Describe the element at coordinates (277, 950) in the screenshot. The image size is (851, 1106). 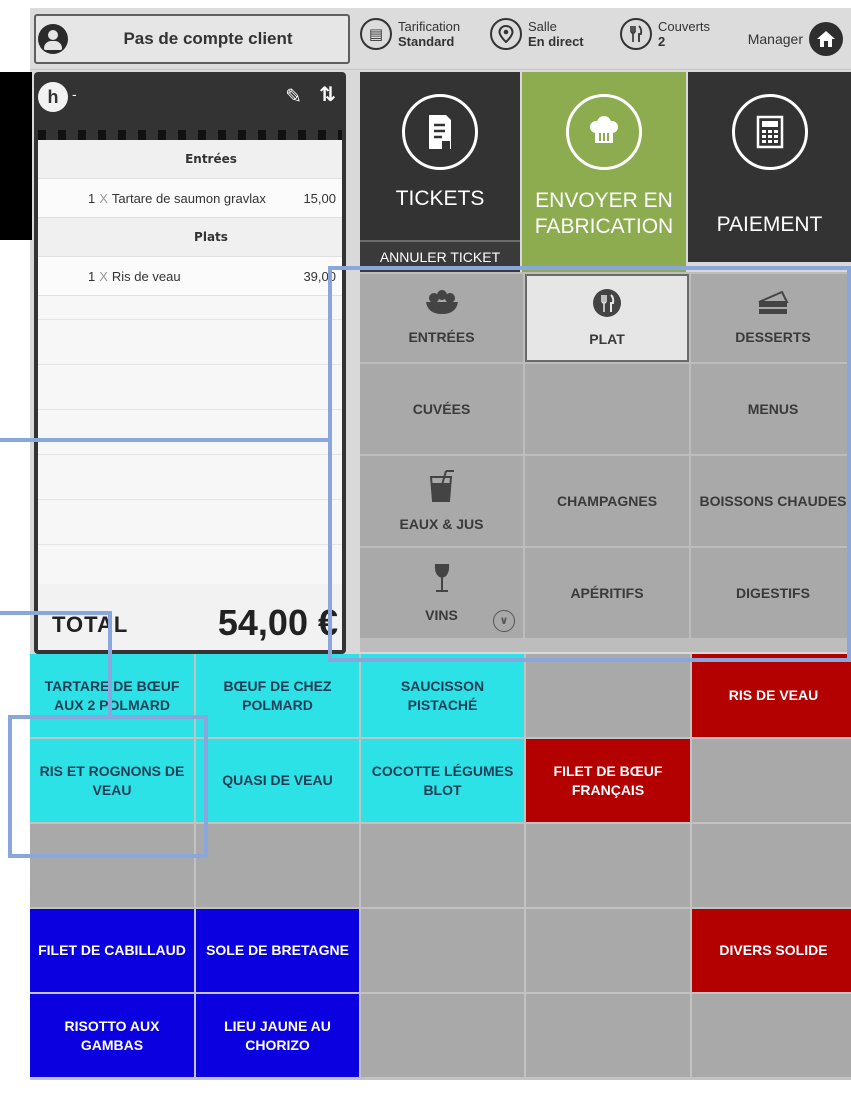
I see `product-tile: SOLE DE BRETAGNE` at that location.